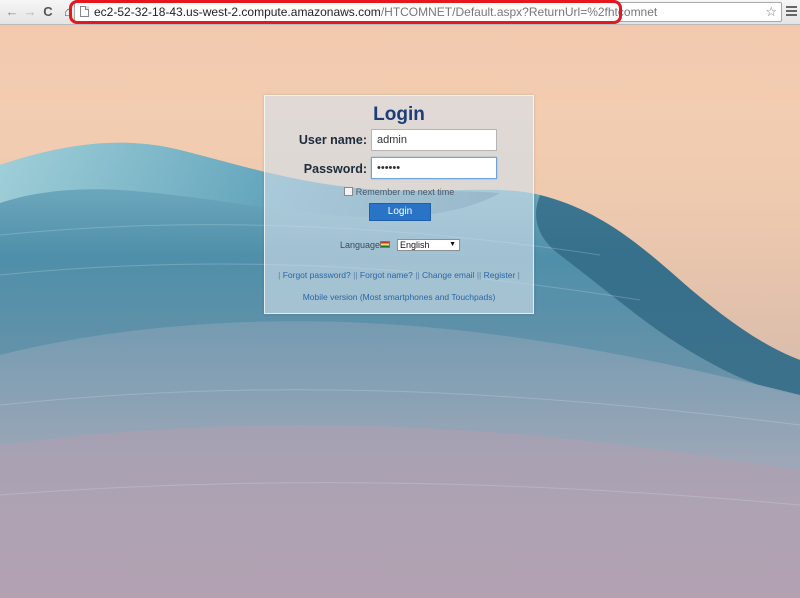 Image resolution: width=800 pixels, height=598 pixels. I want to click on password-input, so click(434, 168).